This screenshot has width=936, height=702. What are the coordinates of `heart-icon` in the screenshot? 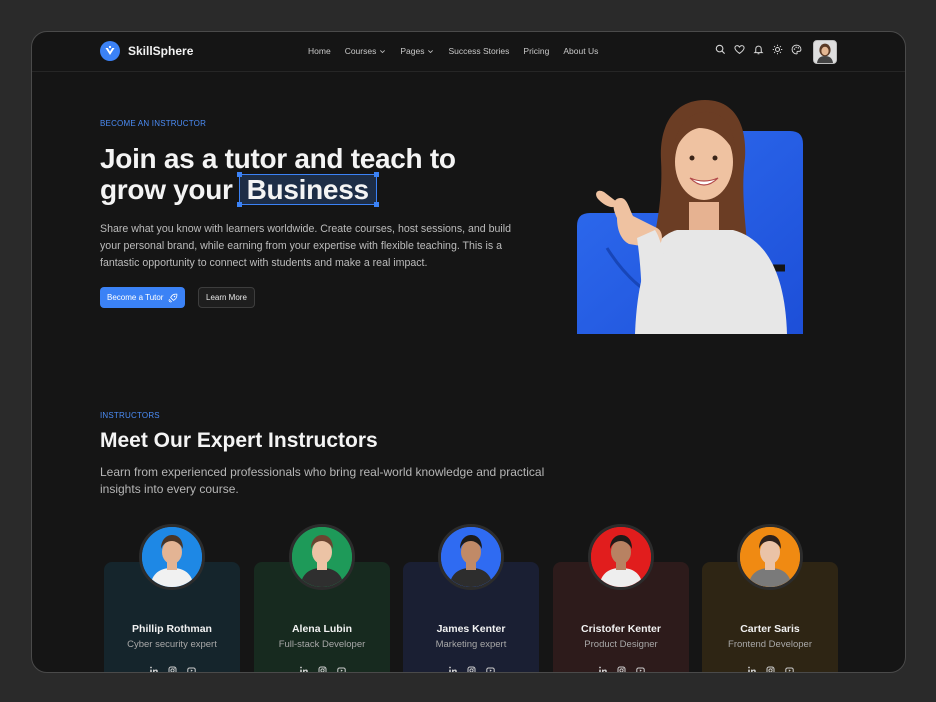 It's located at (739, 49).